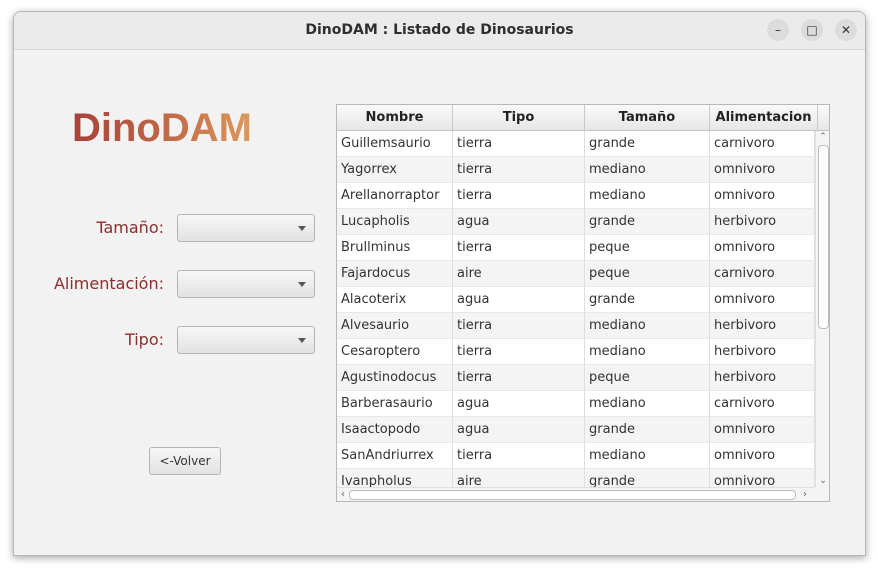 The height and width of the screenshot is (571, 878). What do you see at coordinates (778, 30) in the screenshot?
I see `minimize-button: –` at bounding box center [778, 30].